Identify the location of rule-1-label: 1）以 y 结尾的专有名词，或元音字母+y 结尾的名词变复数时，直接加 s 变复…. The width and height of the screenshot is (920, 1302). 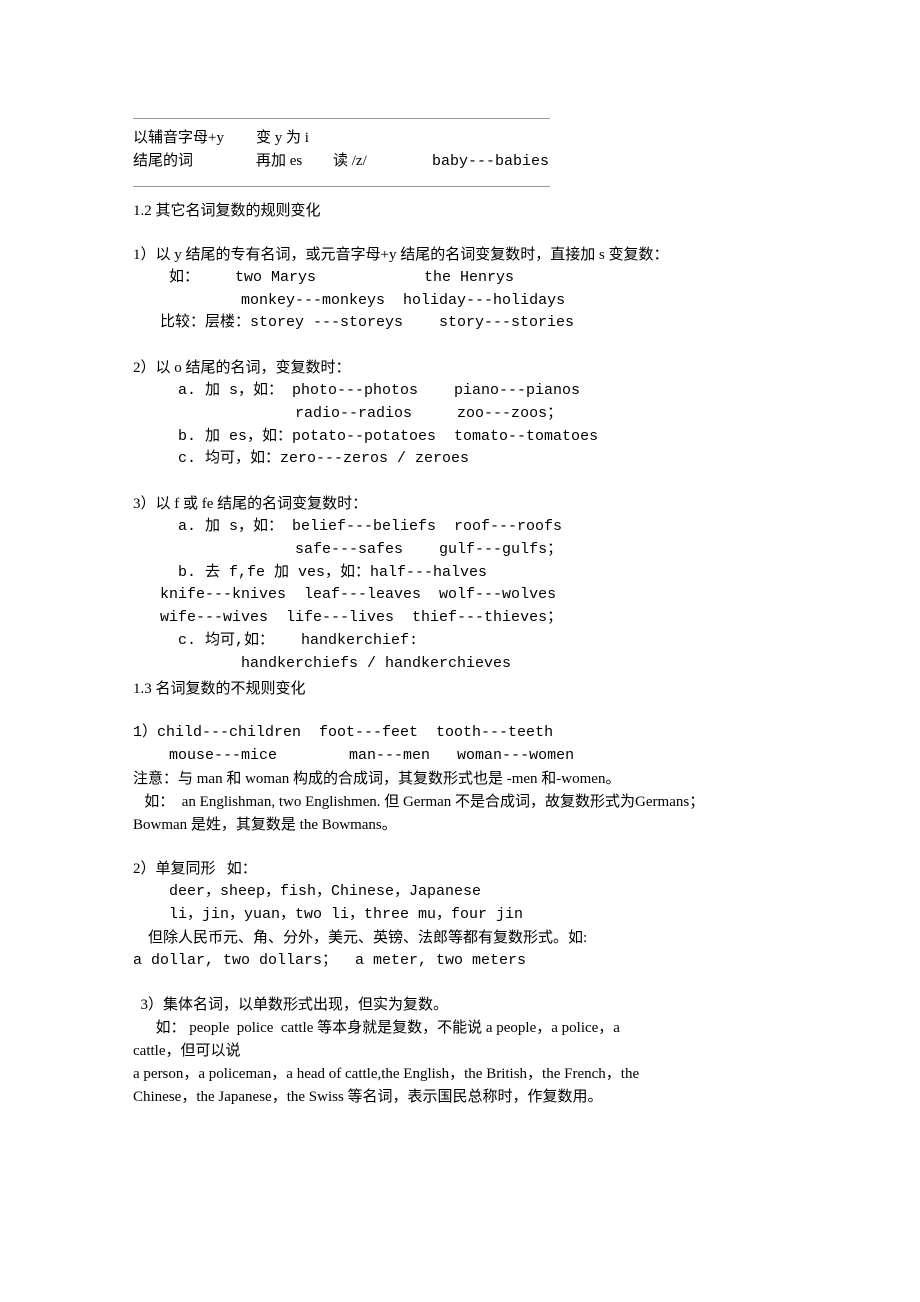
(401, 255).